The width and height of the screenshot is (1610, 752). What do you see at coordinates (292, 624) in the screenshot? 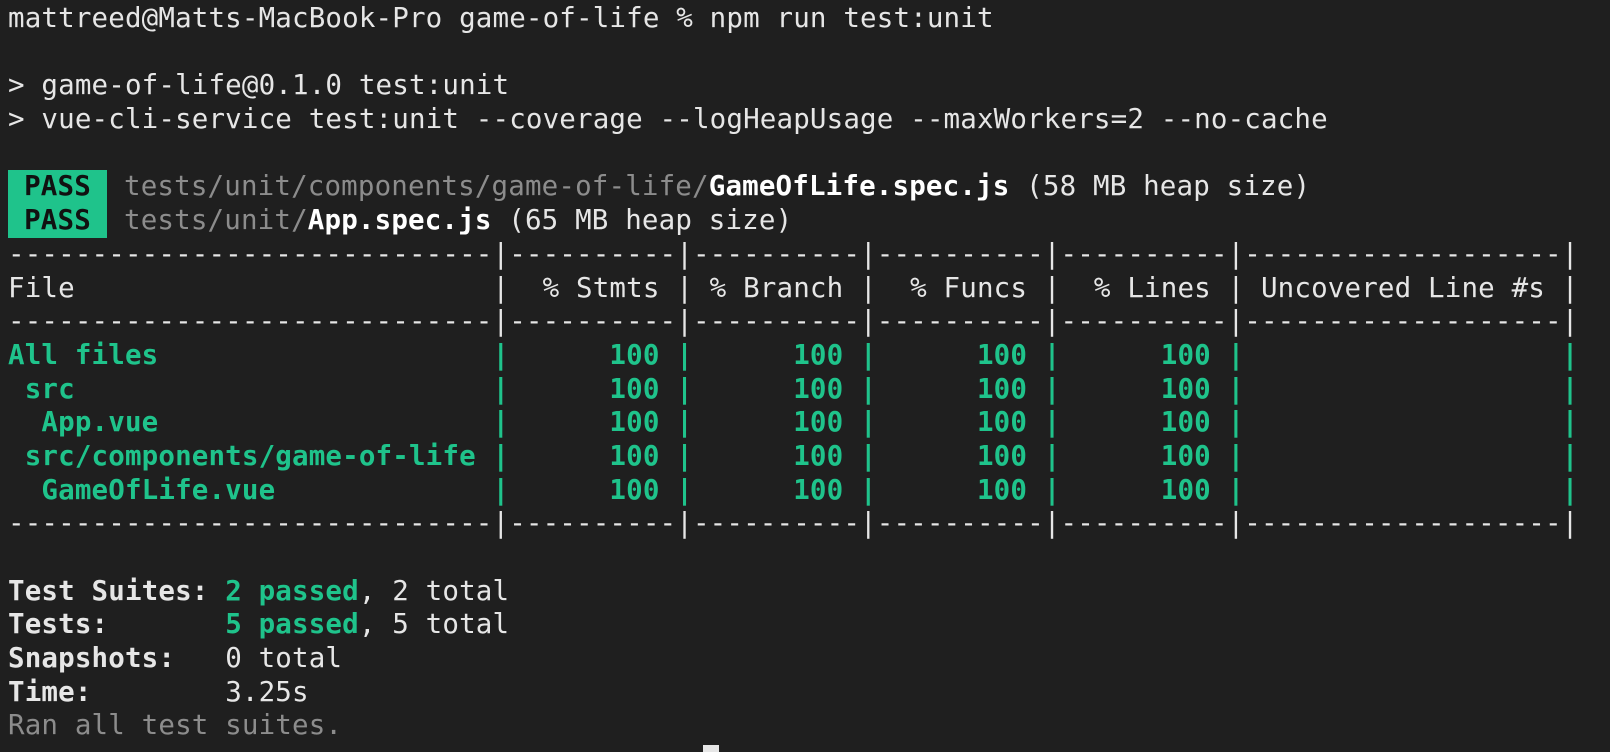
I see `summary-passed: 5 passed` at bounding box center [292, 624].